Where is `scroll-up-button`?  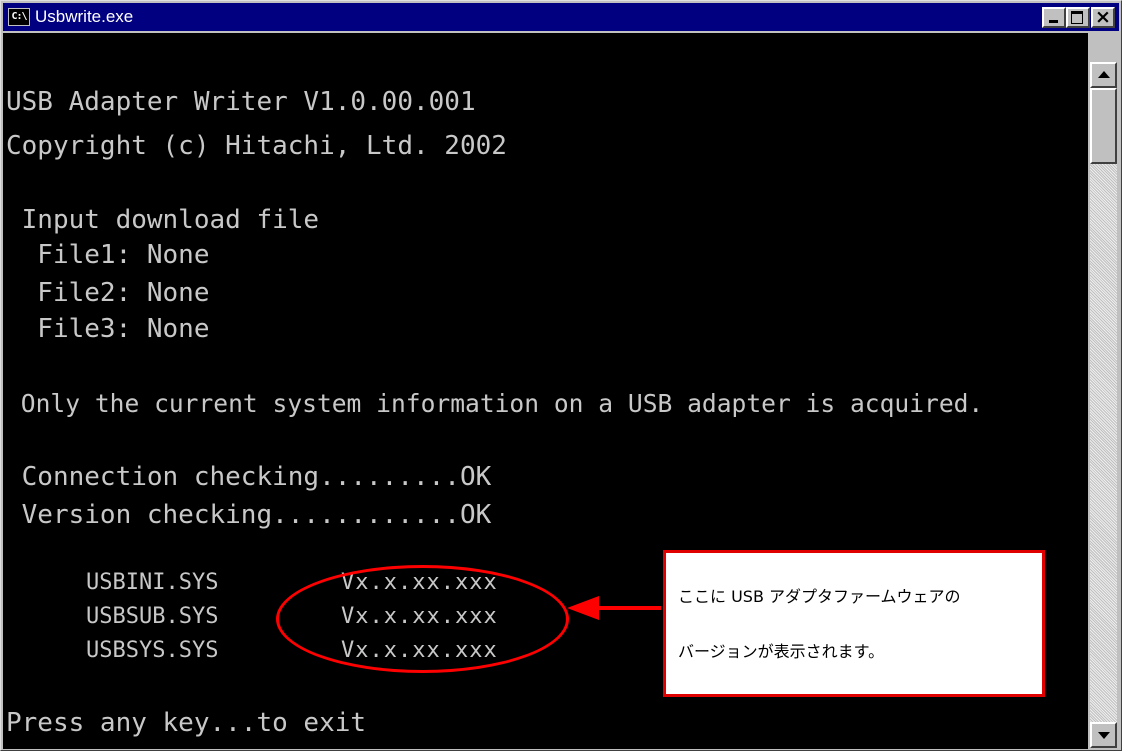
scroll-up-button is located at coordinates (1103, 75).